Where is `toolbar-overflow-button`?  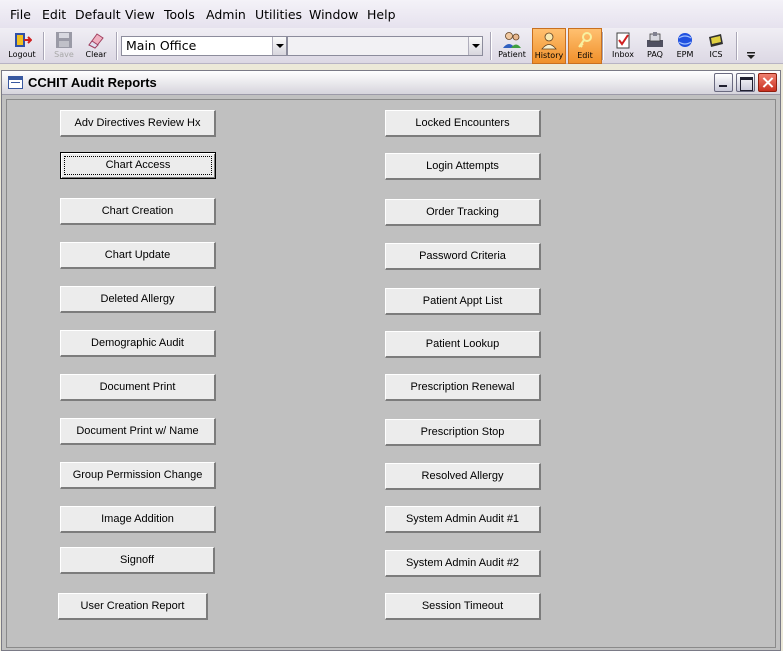 toolbar-overflow-button is located at coordinates (751, 50).